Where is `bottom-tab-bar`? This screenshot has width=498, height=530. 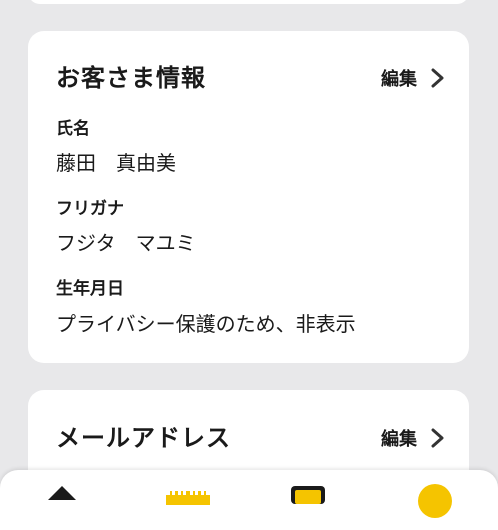 bottom-tab-bar is located at coordinates (249, 500).